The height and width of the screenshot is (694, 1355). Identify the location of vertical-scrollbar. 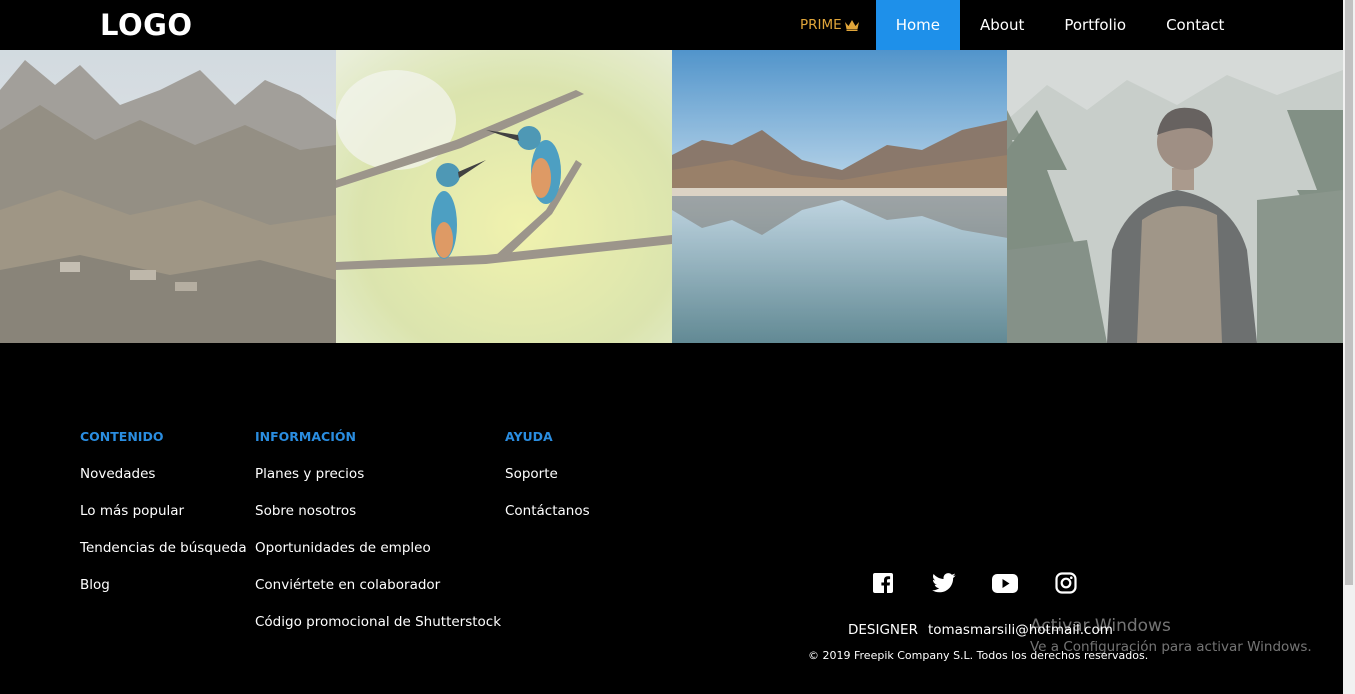
(1349, 347).